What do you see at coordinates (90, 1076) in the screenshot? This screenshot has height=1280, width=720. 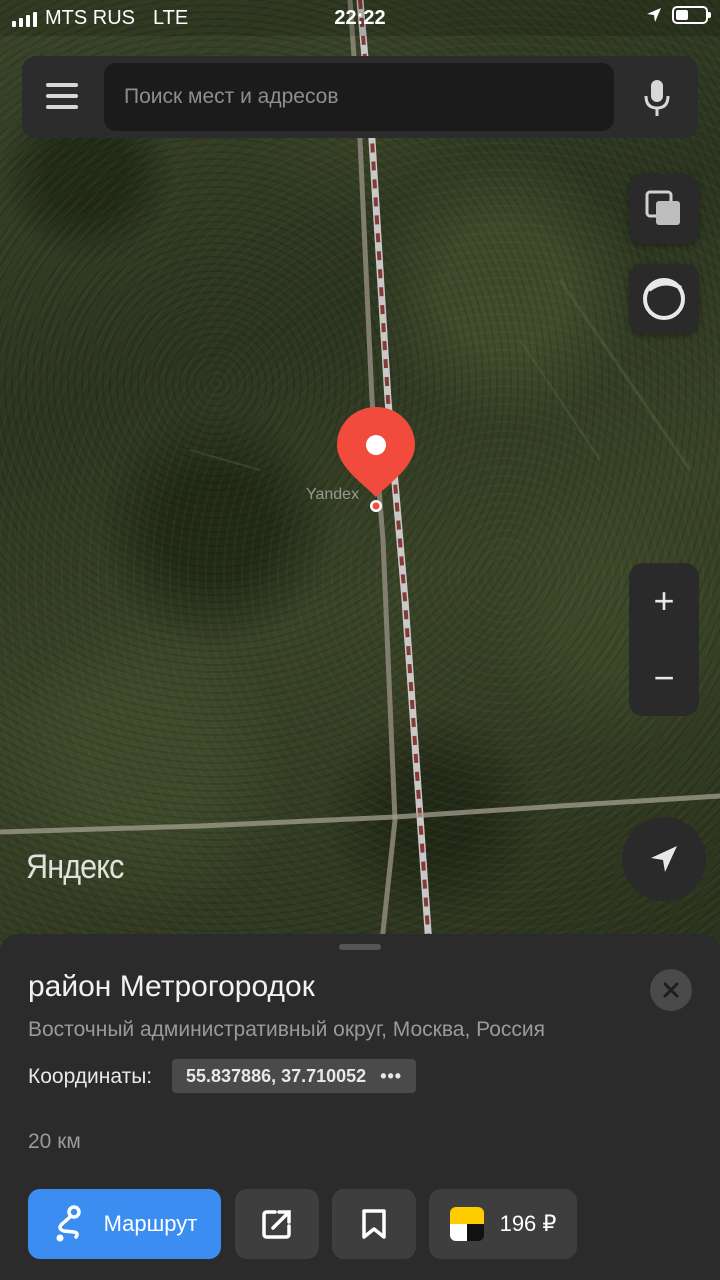 I see `coordinates-label: Координаты:` at bounding box center [90, 1076].